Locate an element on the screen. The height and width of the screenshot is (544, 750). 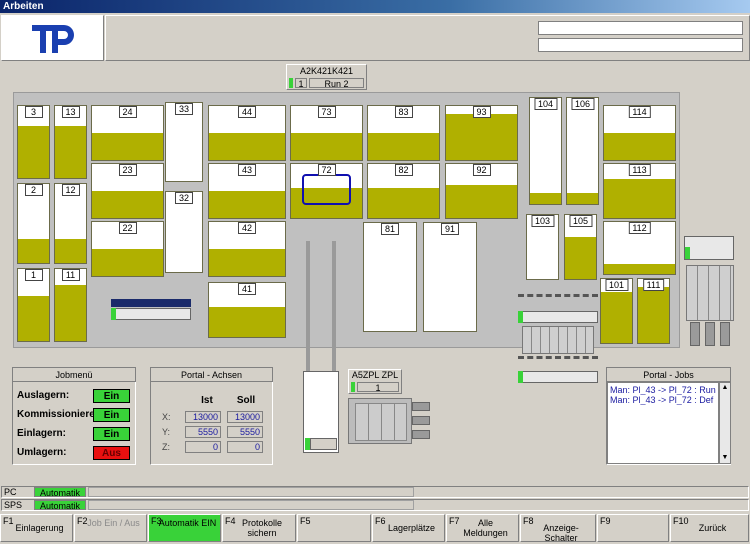
bin-label: 92 is located at coordinates (481, 170).